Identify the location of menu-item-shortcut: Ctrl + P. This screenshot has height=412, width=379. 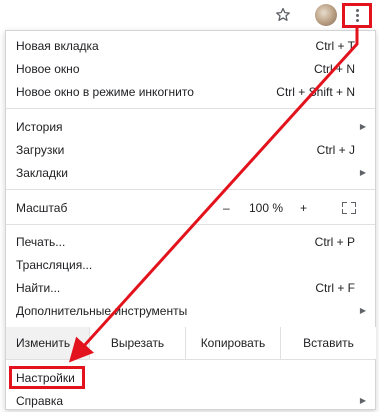
(334, 241).